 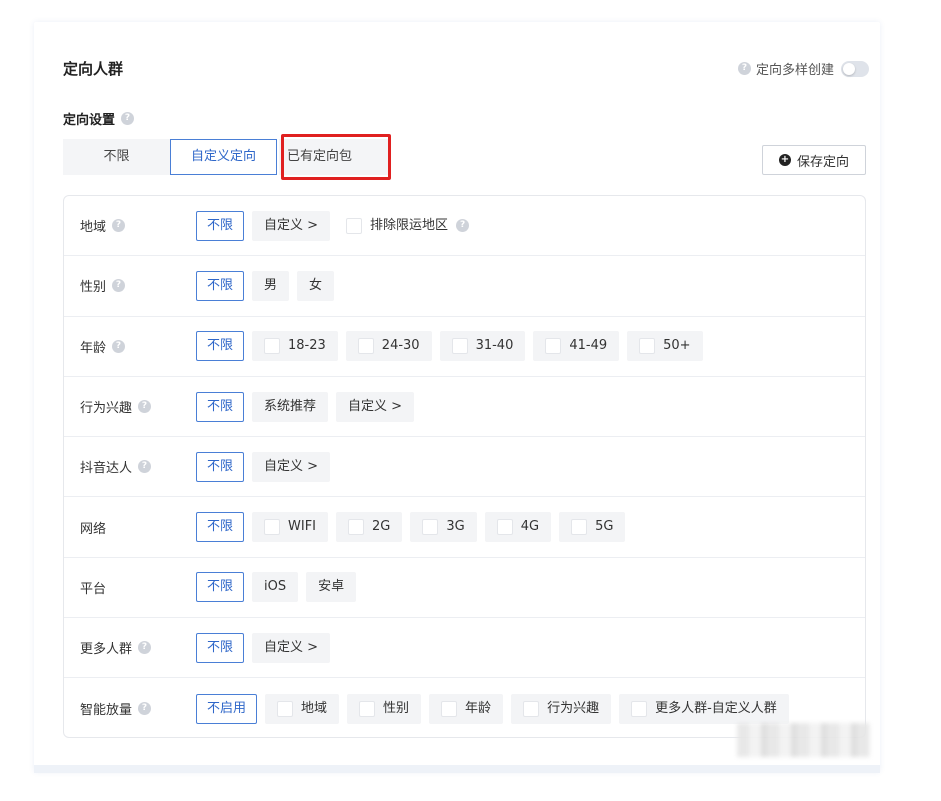 I want to click on option-ios: iOS, so click(x=275, y=587).